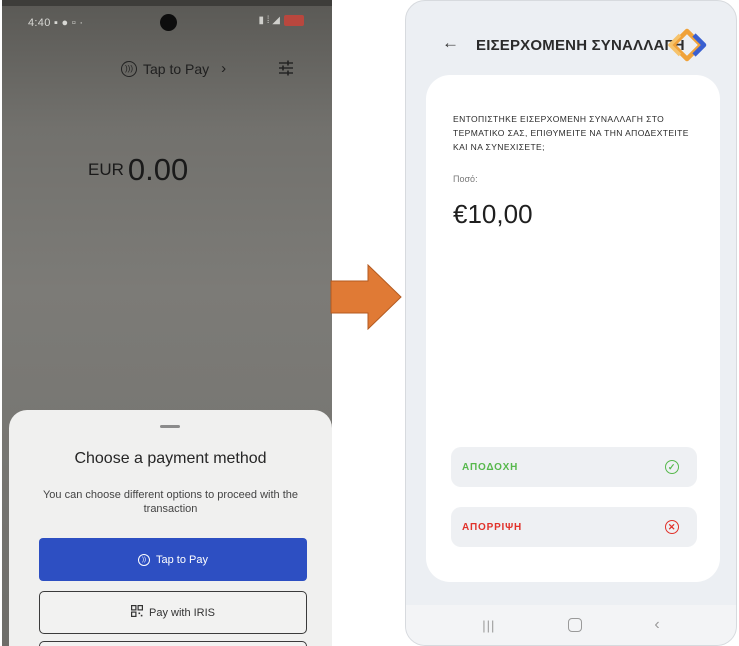 The height and width of the screenshot is (646, 739). What do you see at coordinates (672, 527) in the screenshot?
I see `x-circle-icon: ✕` at bounding box center [672, 527].